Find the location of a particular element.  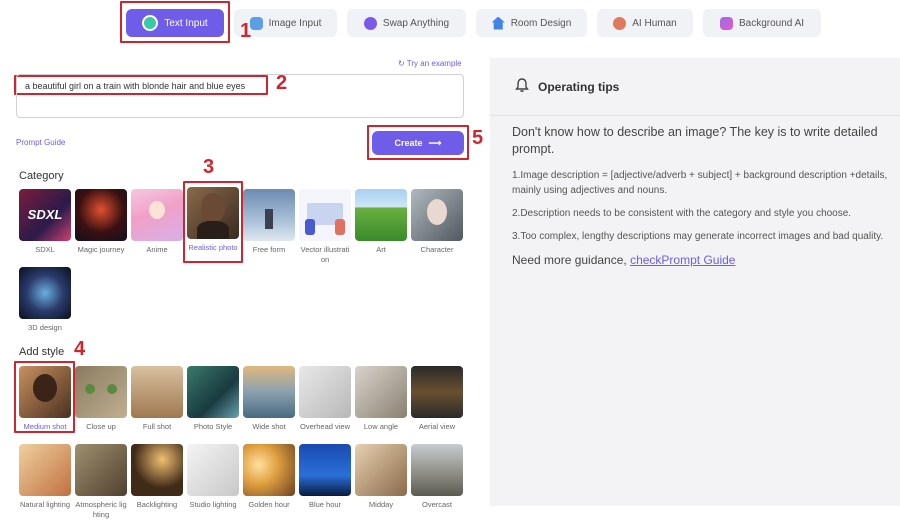

category-item-free-form: Free form is located at coordinates (269, 222).